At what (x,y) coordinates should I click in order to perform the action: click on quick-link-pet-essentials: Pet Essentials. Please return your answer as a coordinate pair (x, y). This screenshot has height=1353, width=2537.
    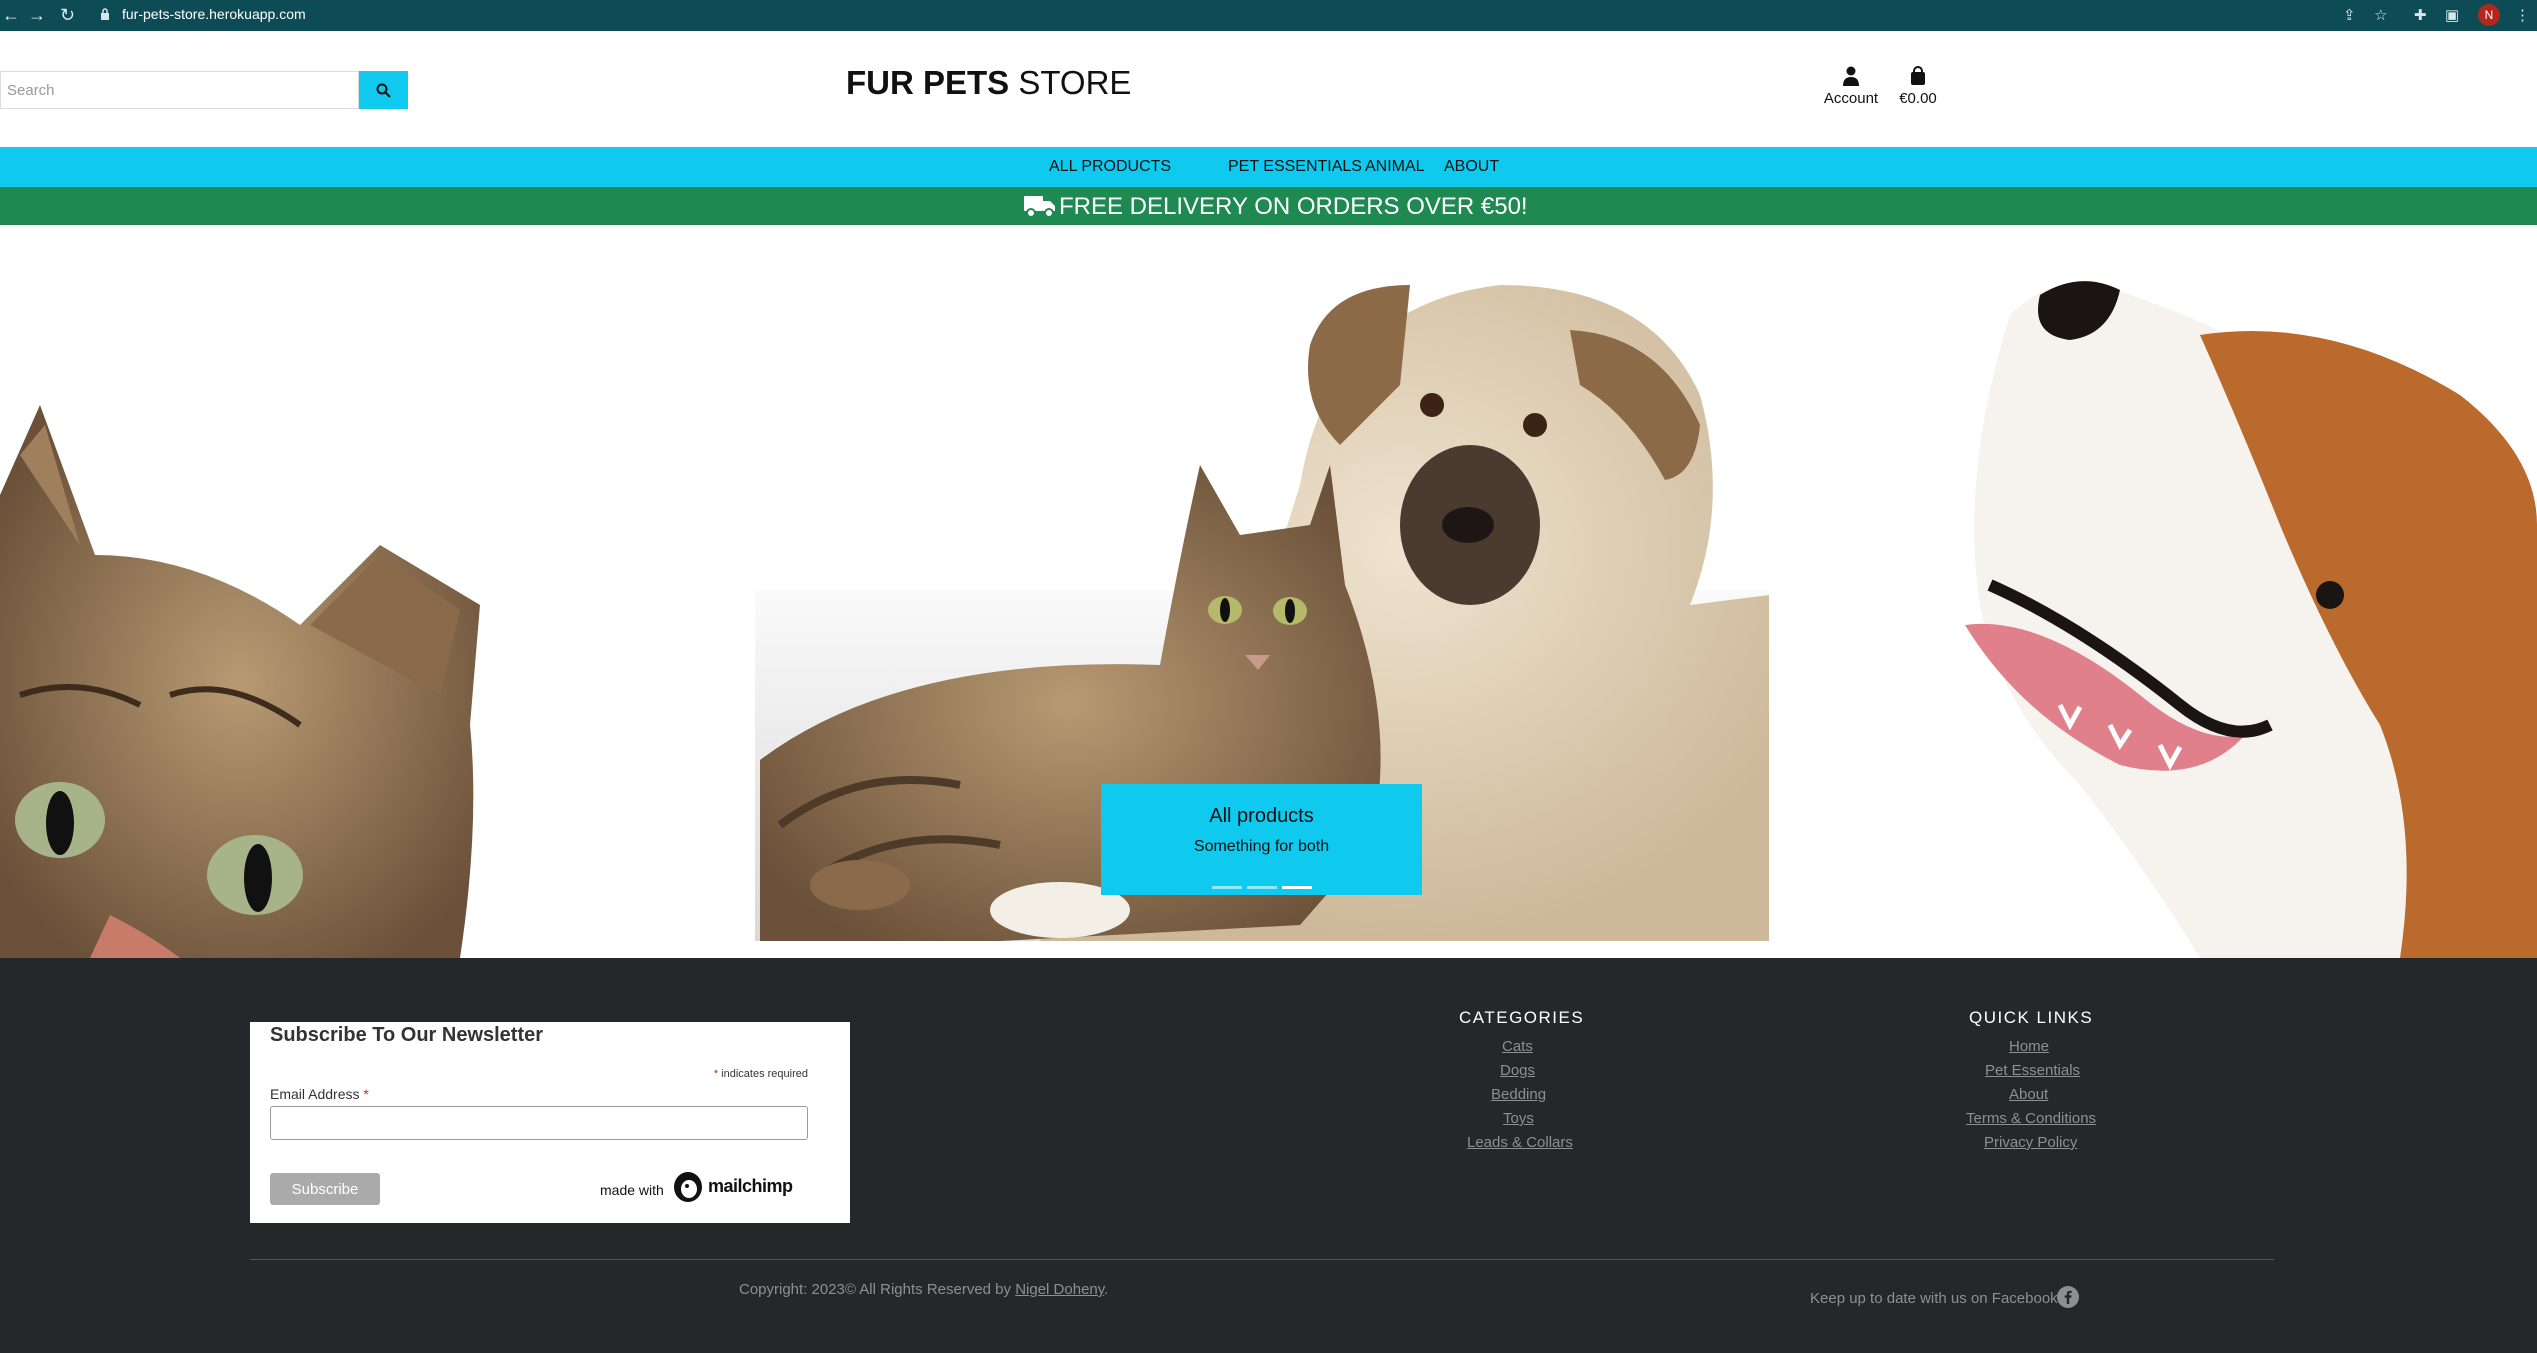
    Looking at the image, I should click on (2032, 1070).